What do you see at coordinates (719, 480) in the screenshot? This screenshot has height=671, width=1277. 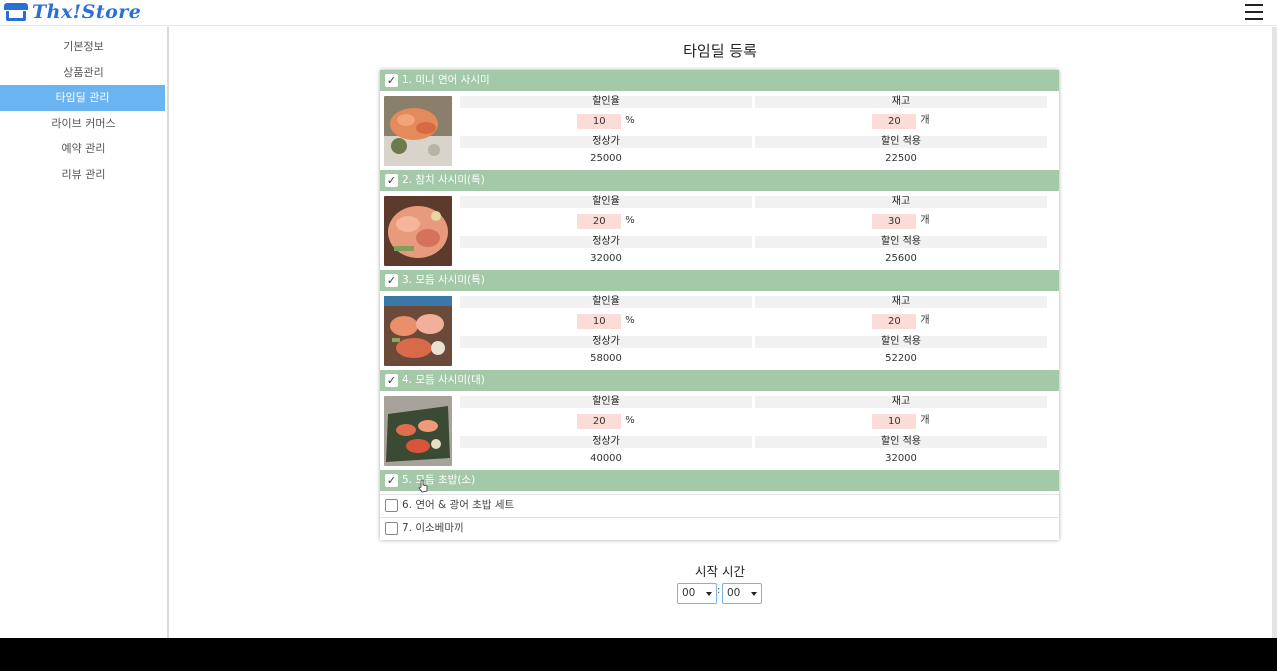 I see `product-header-5: ✓ 5. 모듬 초밥(소)` at bounding box center [719, 480].